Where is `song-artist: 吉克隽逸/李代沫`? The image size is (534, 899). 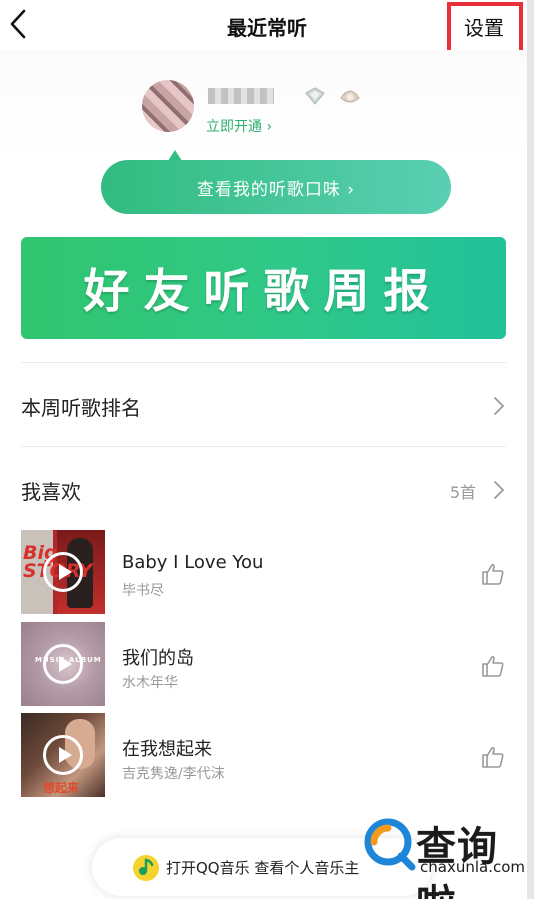
song-artist: 吉克隽逸/李代沫 is located at coordinates (173, 774).